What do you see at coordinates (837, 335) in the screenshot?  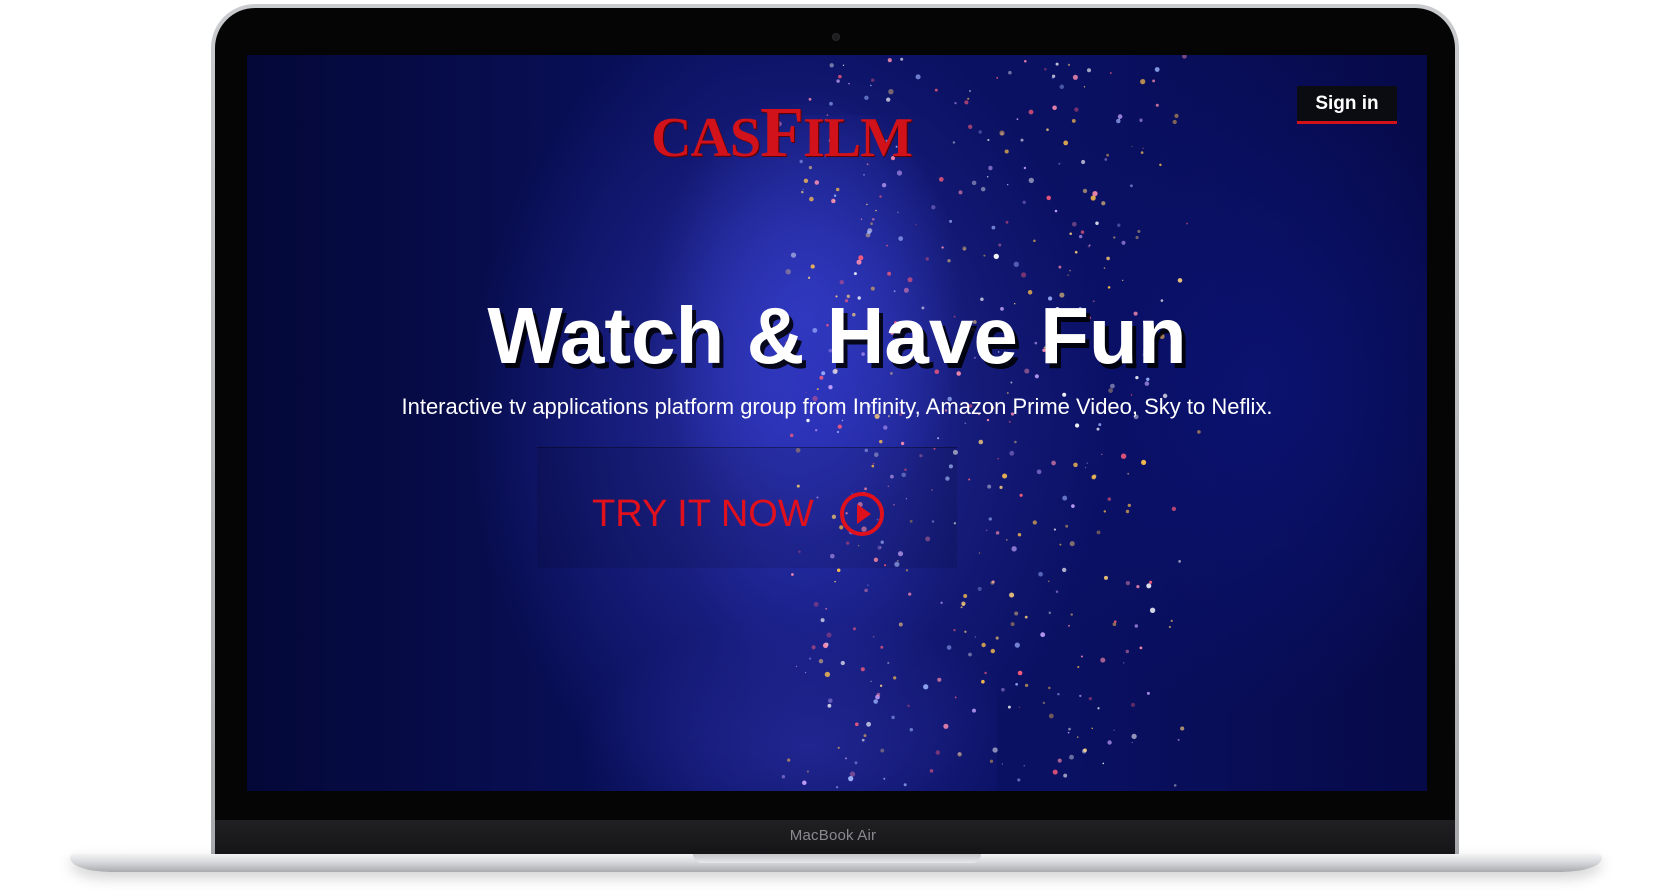 I see `hero-headline: Watch & Have Fun` at bounding box center [837, 335].